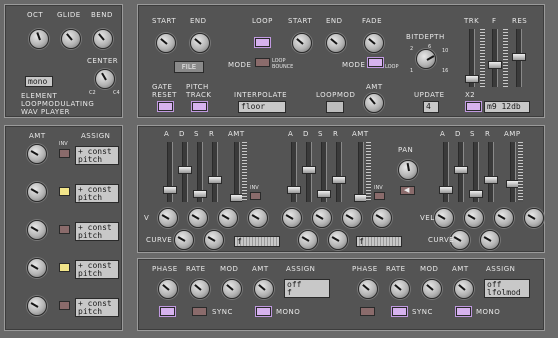 The image size is (558, 338). Describe the element at coordinates (294, 172) in the screenshot. I see `env2-a-slider` at that location.